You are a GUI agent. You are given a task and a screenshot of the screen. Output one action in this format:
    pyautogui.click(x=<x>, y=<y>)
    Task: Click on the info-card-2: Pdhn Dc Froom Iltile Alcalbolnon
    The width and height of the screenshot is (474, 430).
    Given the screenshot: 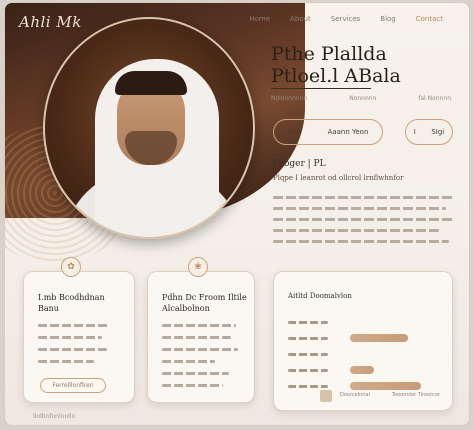 What is the action you would take?
    pyautogui.click(x=201, y=337)
    